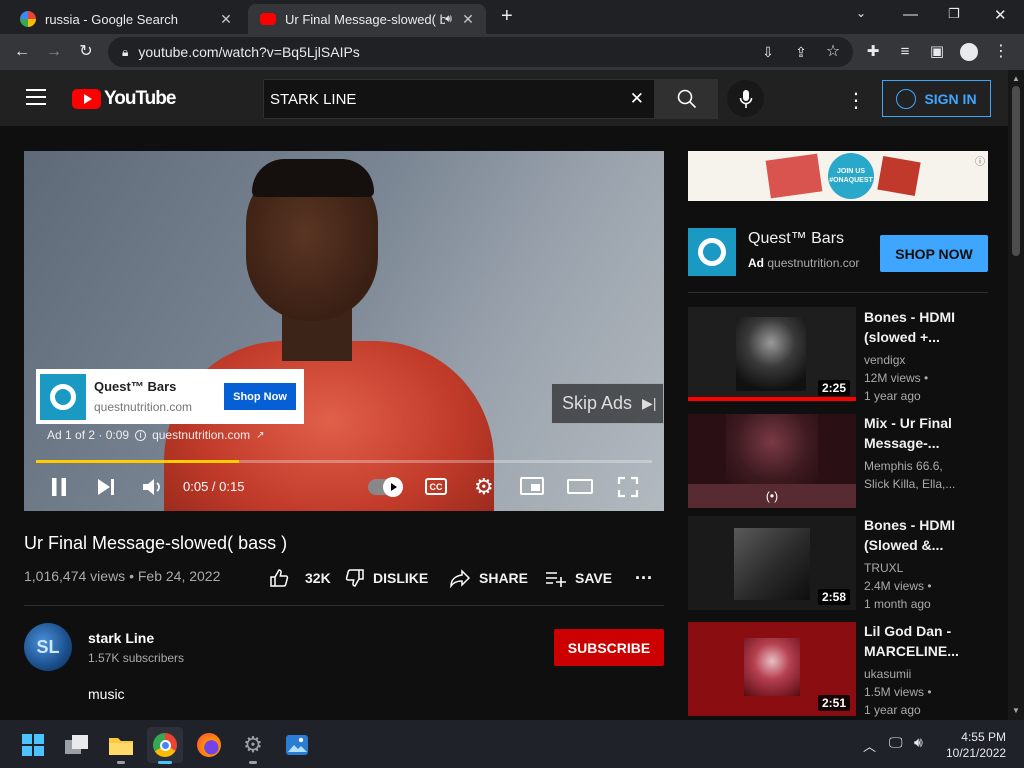 Image resolution: width=1024 pixels, height=768 pixels. I want to click on page-scrollbar: ▲ ▼, so click(1016, 395).